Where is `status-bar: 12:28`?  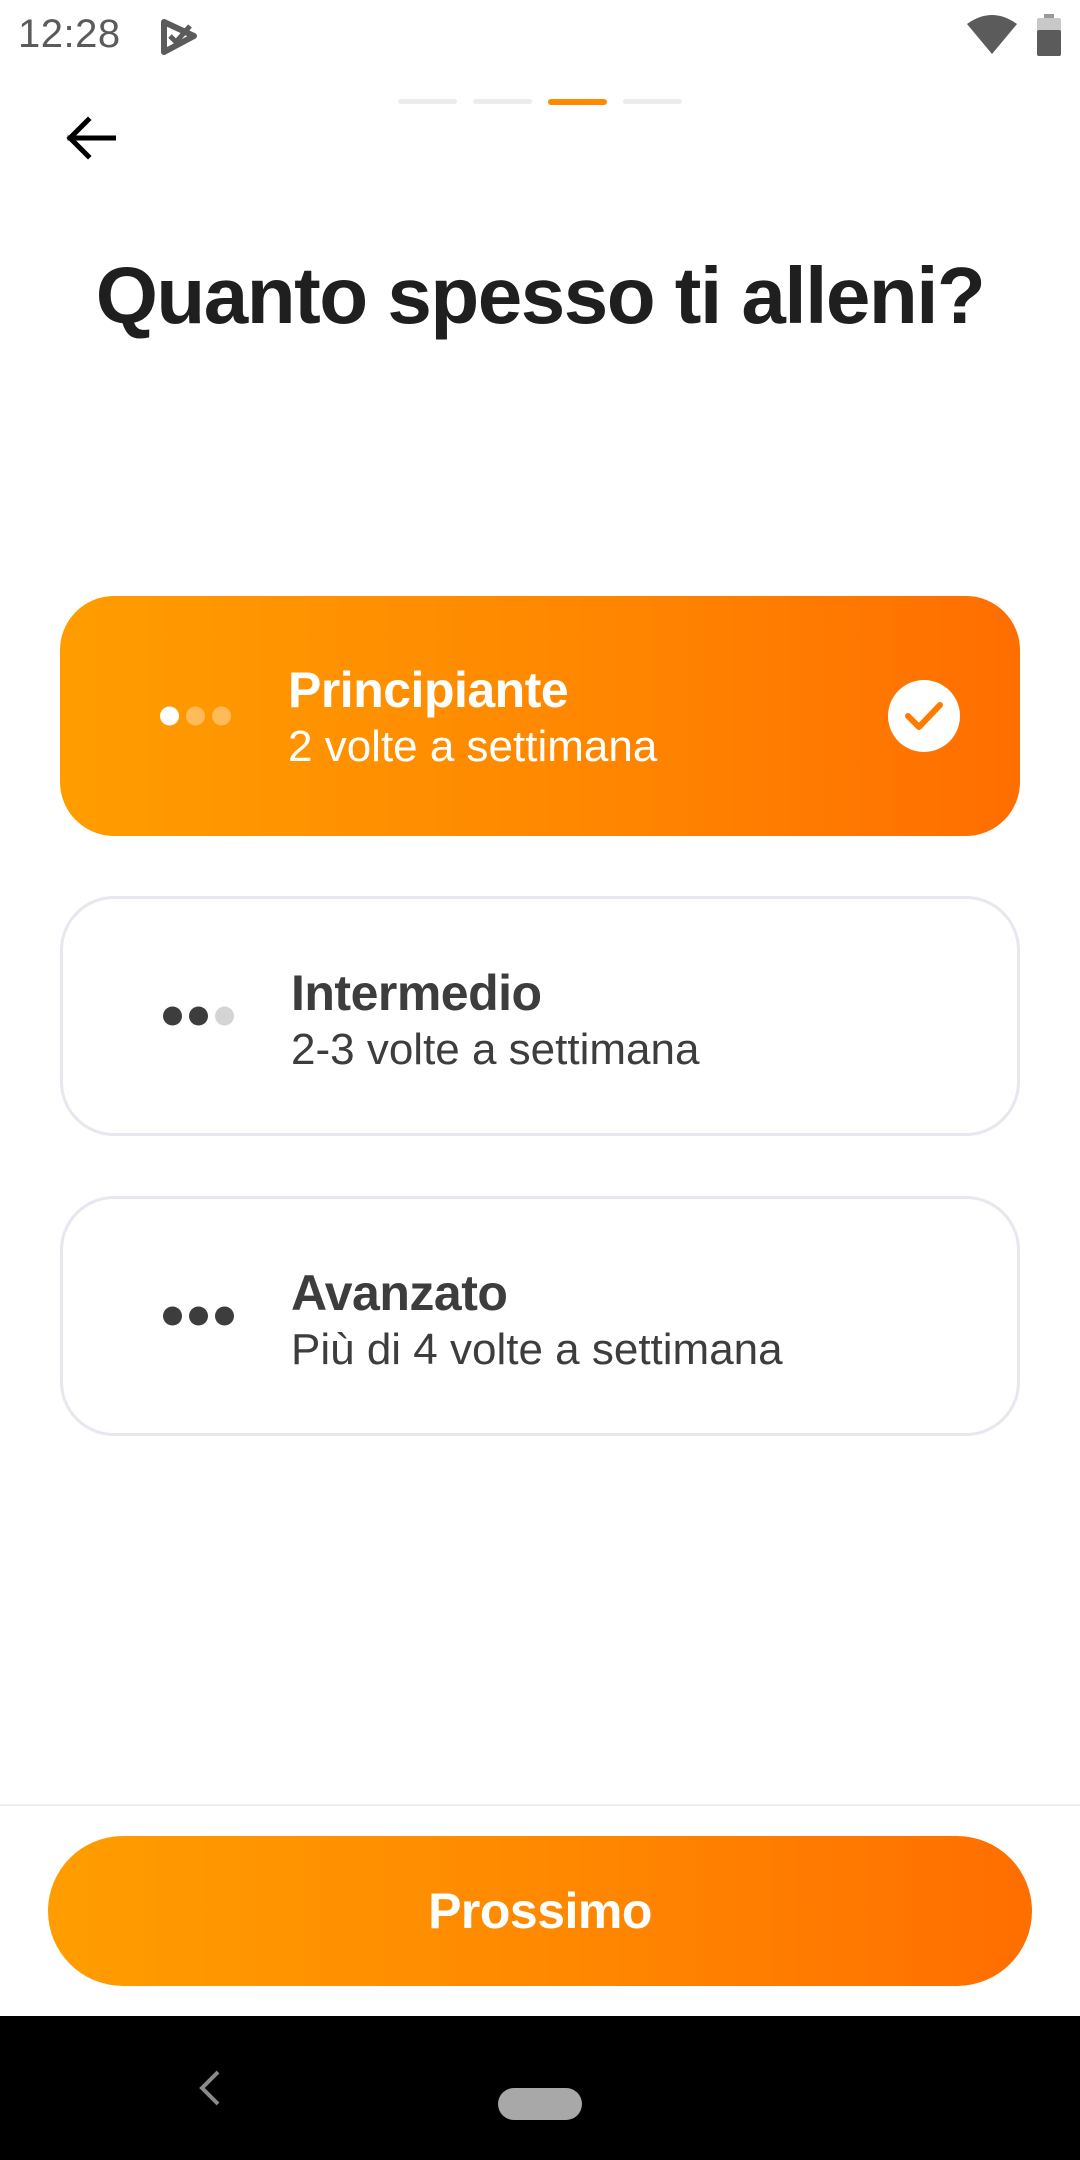 status-bar: 12:28 is located at coordinates (540, 36).